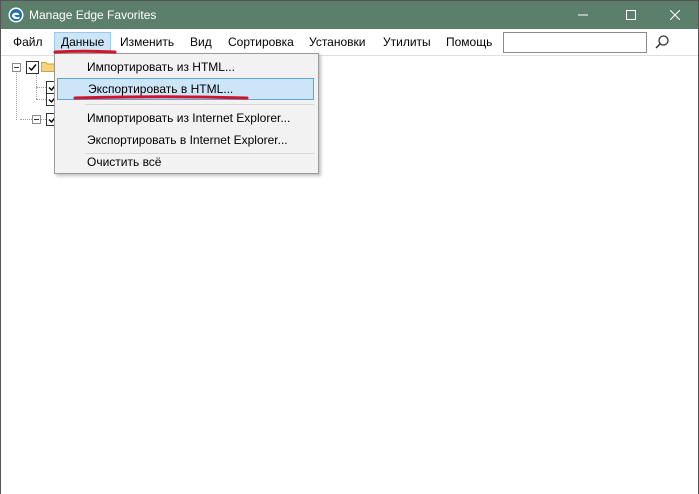  I want to click on search-icon, so click(662, 42).